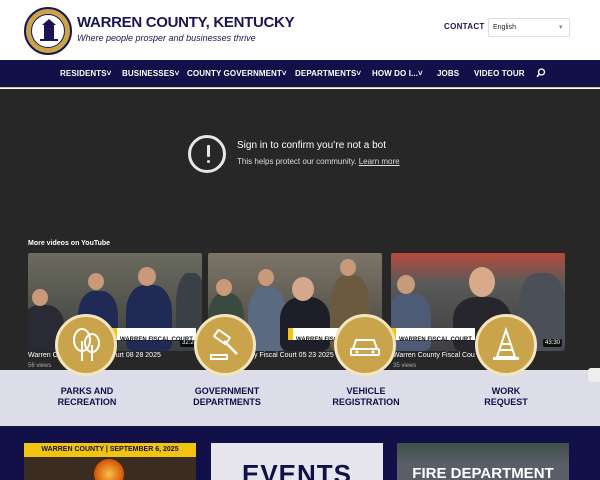  What do you see at coordinates (365, 345) in the screenshot?
I see `car-icon` at bounding box center [365, 345].